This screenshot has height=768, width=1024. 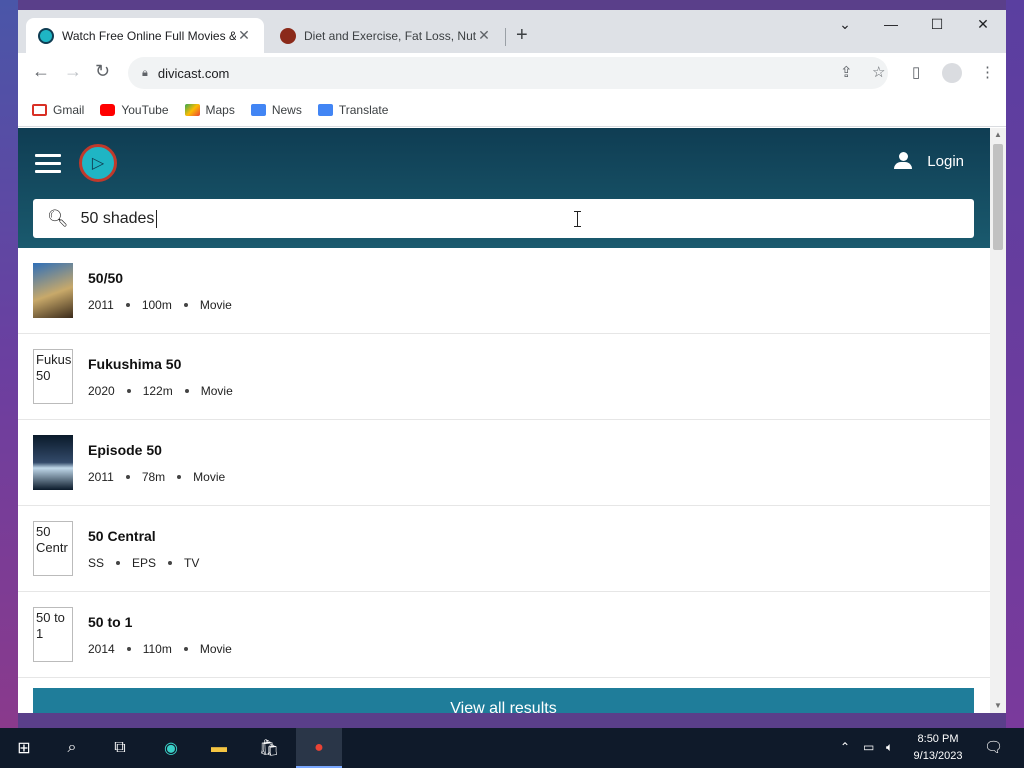 What do you see at coordinates (938, 748) in the screenshot?
I see `system-clock: 8:50 PM 9/13/2023` at bounding box center [938, 748].